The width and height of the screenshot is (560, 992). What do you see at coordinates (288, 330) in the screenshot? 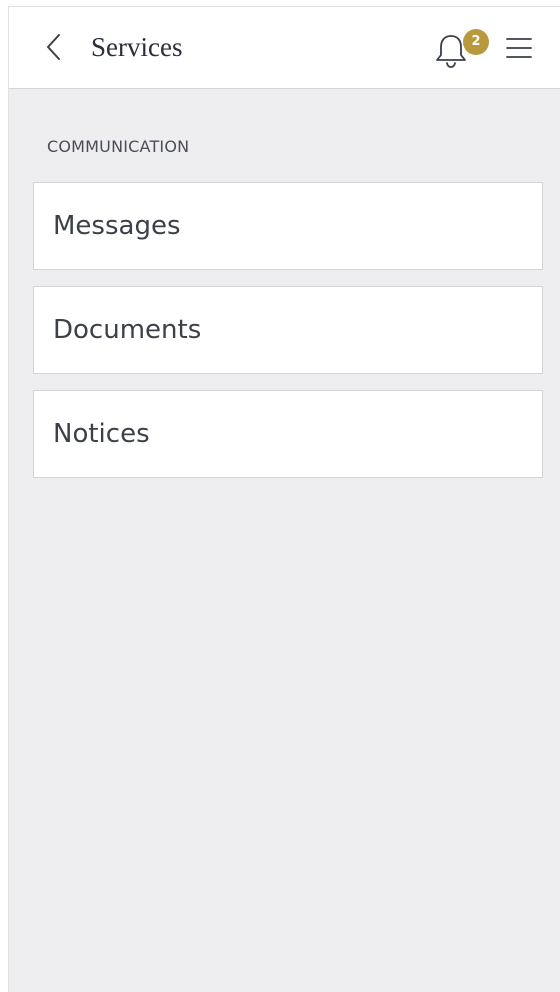
I see `list-item-documents: Documents` at bounding box center [288, 330].